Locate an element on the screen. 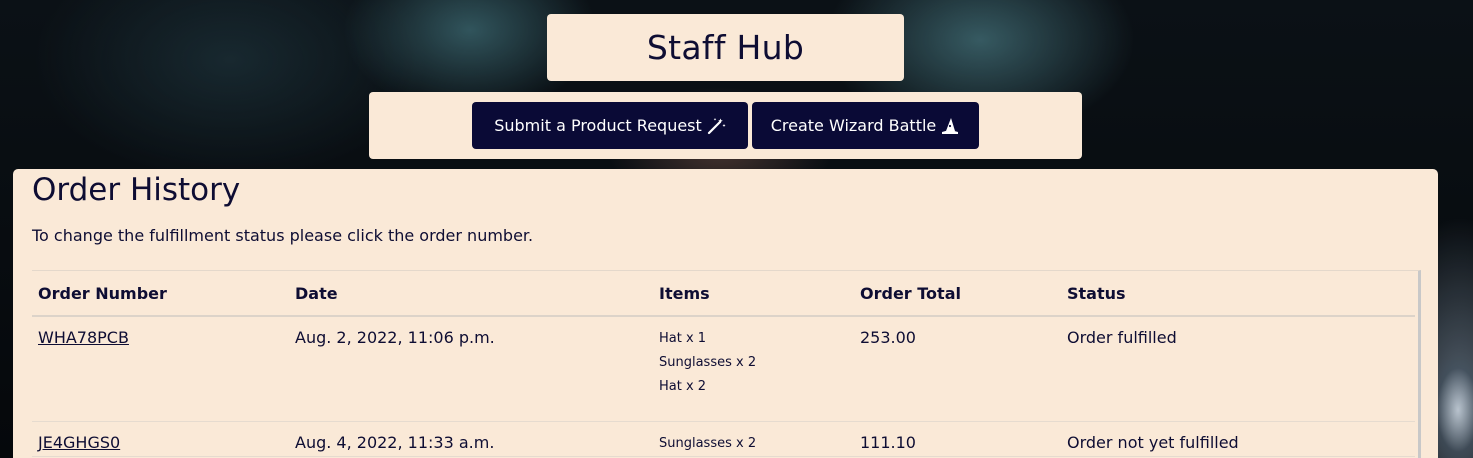 The height and width of the screenshot is (458, 1473). order-date-cell: Aug. 4, 2022, 11:33 a.m. is located at coordinates (471, 439).